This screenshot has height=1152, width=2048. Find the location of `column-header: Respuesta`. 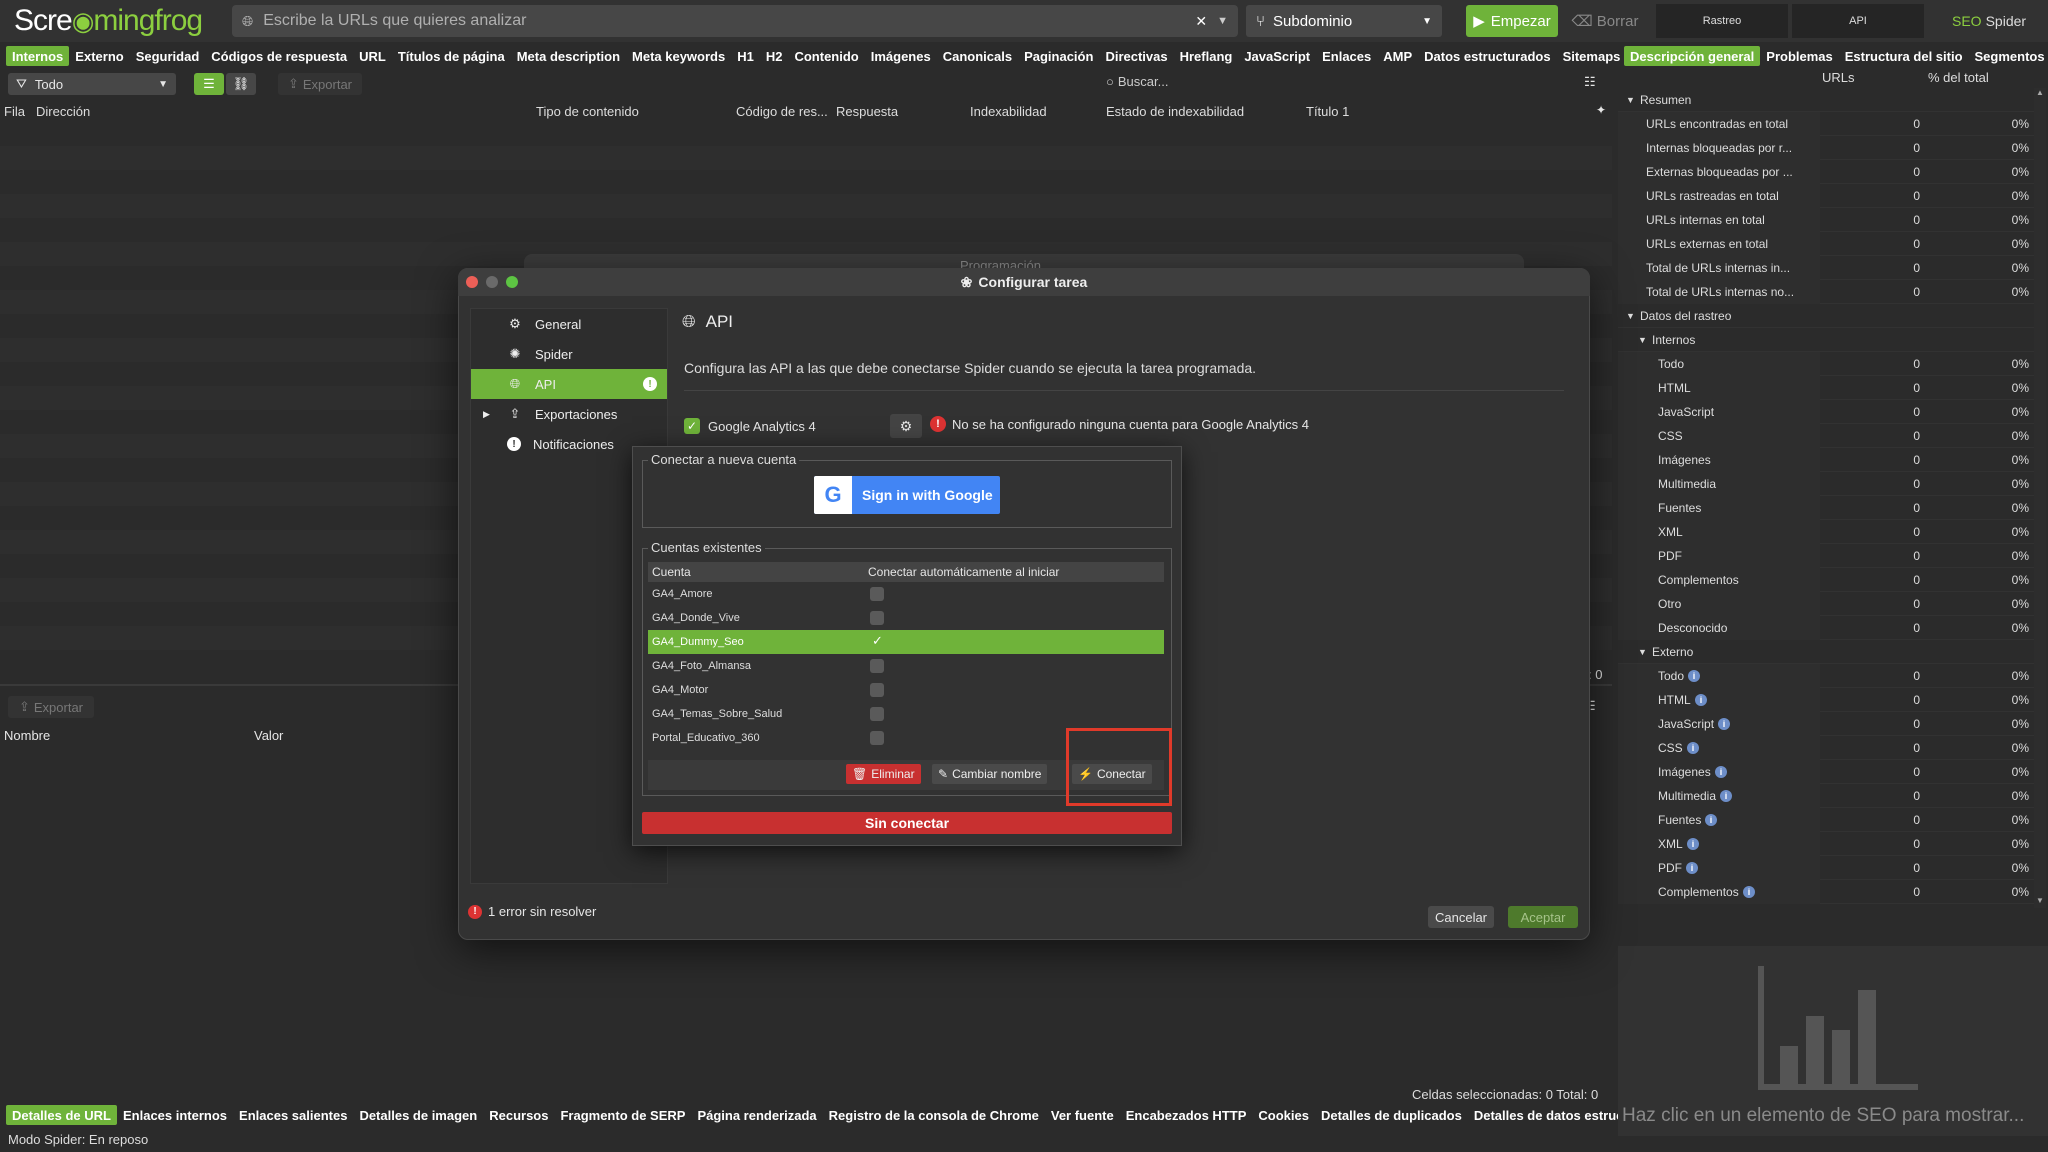

column-header: Respuesta is located at coordinates (867, 111).